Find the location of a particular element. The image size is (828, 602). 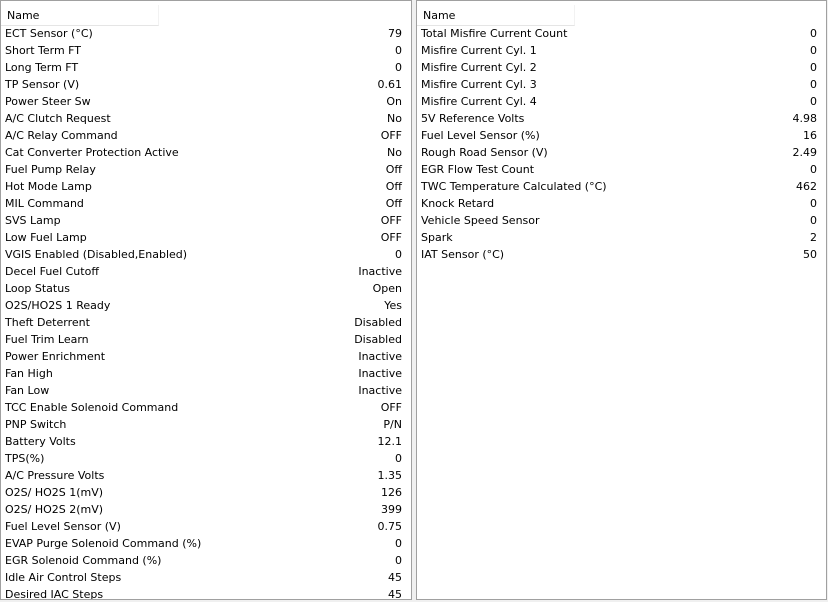

list-item: Power Steer Sw On is located at coordinates (206, 101).